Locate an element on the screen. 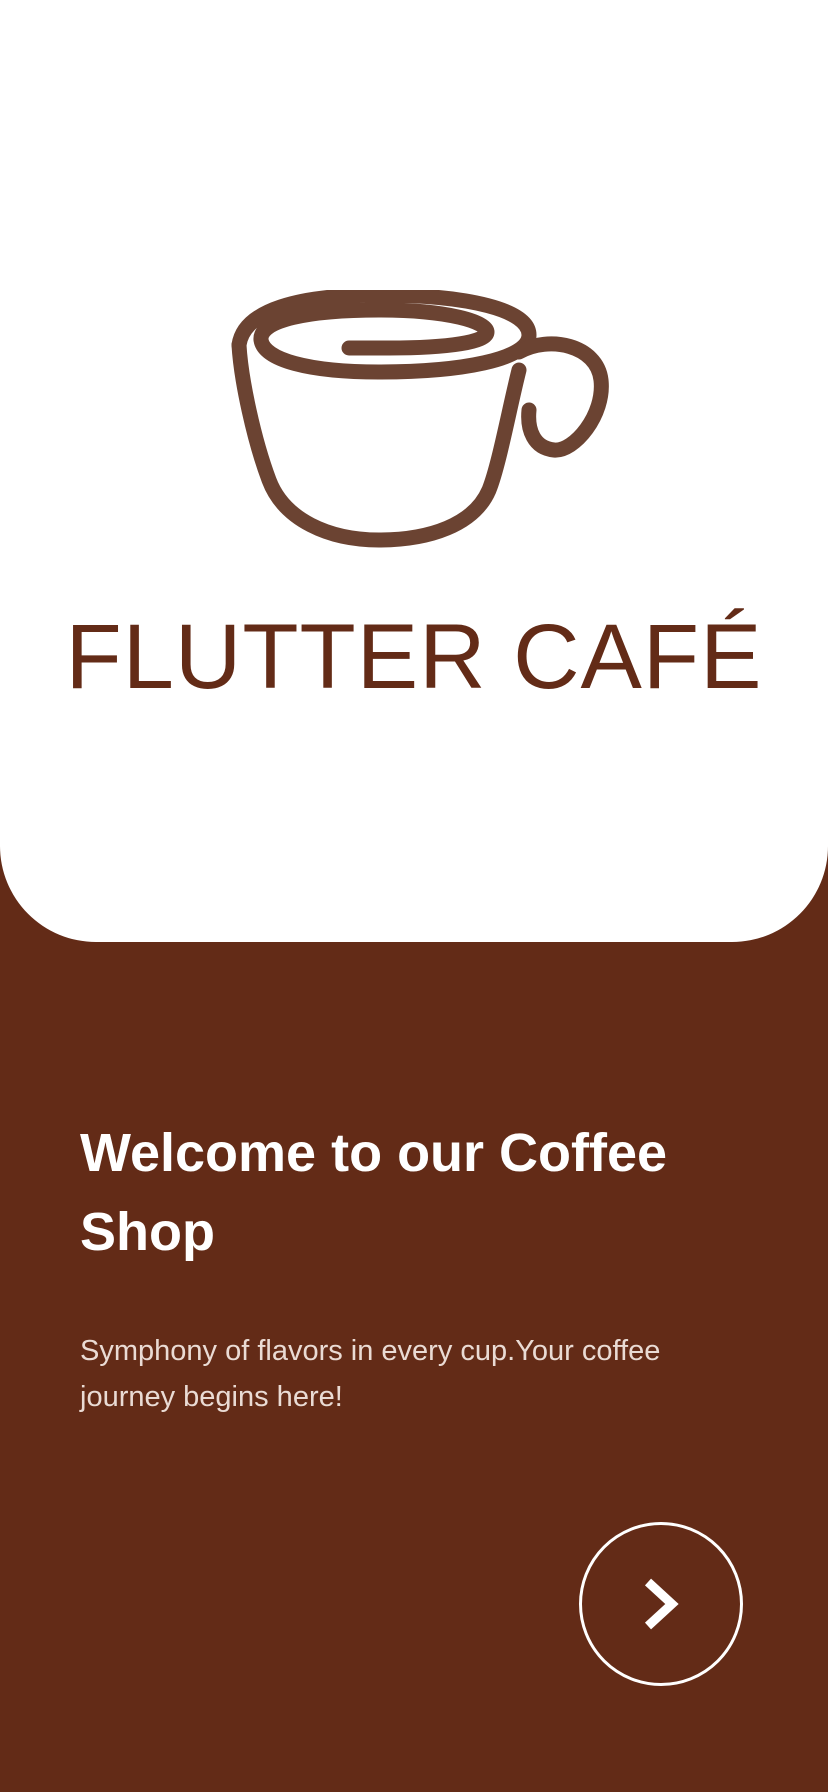 This screenshot has height=1792, width=828. chevron-right-icon is located at coordinates (661, 1604).